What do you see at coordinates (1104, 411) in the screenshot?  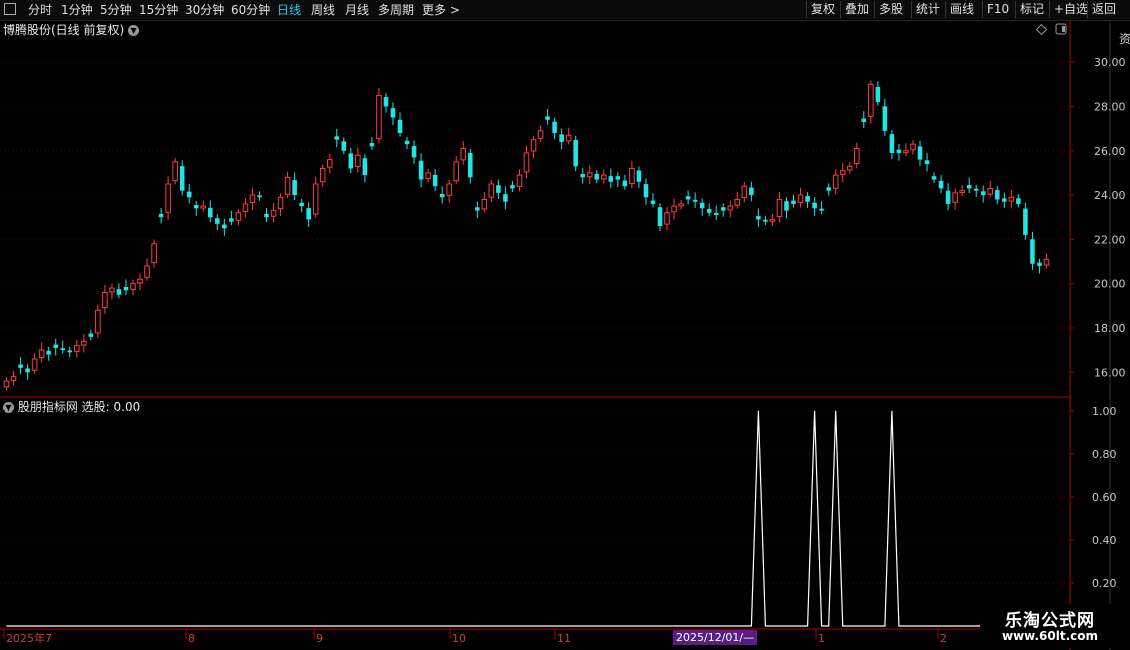 I see `indicator-tick-label: 1.00` at bounding box center [1104, 411].